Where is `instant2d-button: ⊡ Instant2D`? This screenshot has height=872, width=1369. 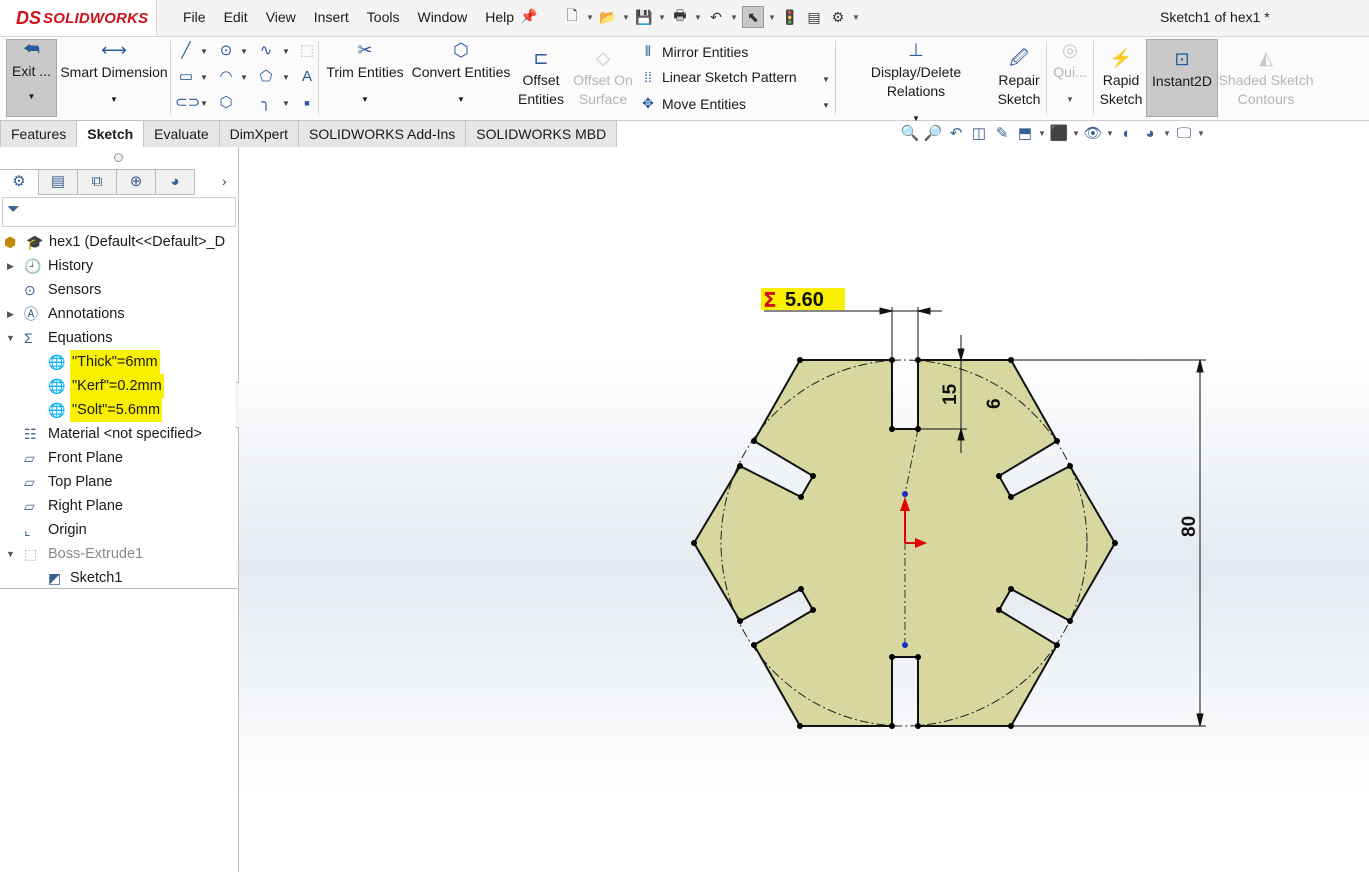
instant2d-button: ⊡ Instant2D is located at coordinates (1182, 78).